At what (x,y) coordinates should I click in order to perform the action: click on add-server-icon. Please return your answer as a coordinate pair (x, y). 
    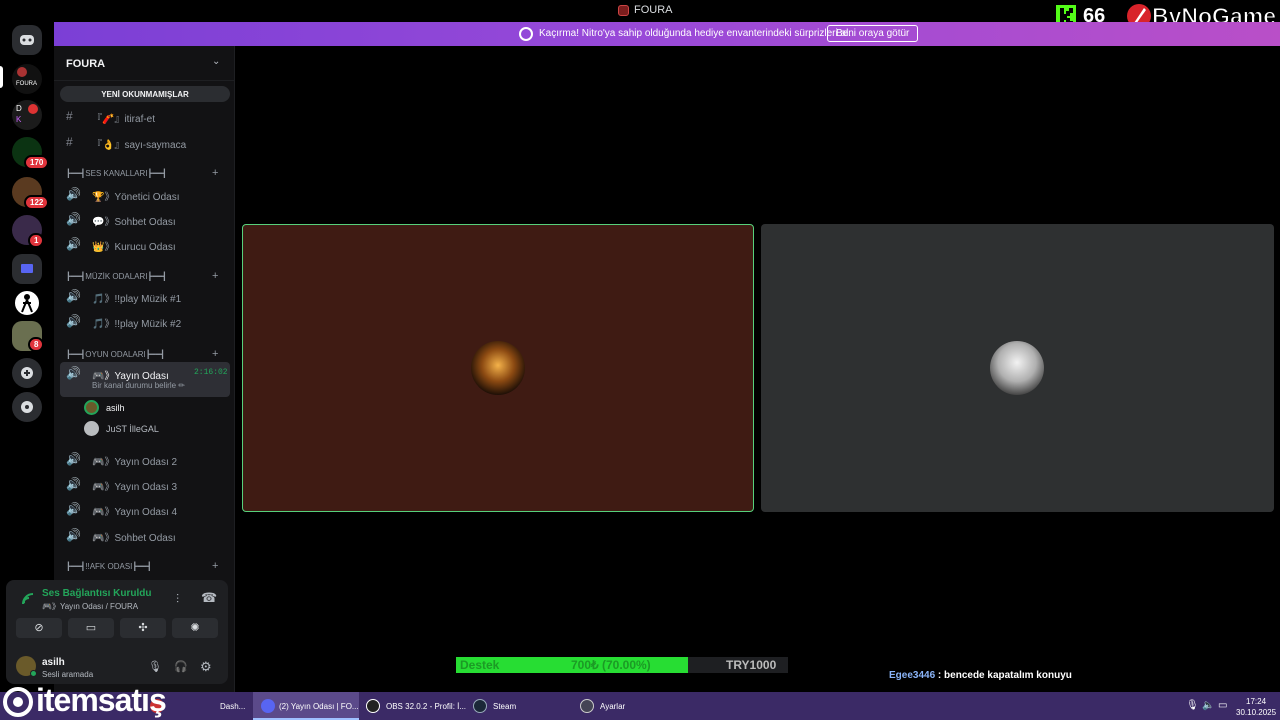
    Looking at the image, I should click on (27, 373).